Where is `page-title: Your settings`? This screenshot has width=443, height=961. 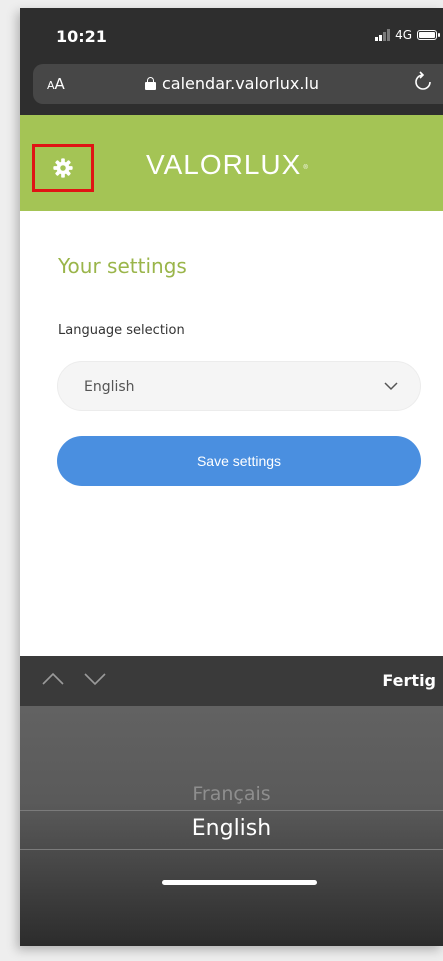
page-title: Your settings is located at coordinates (122, 266).